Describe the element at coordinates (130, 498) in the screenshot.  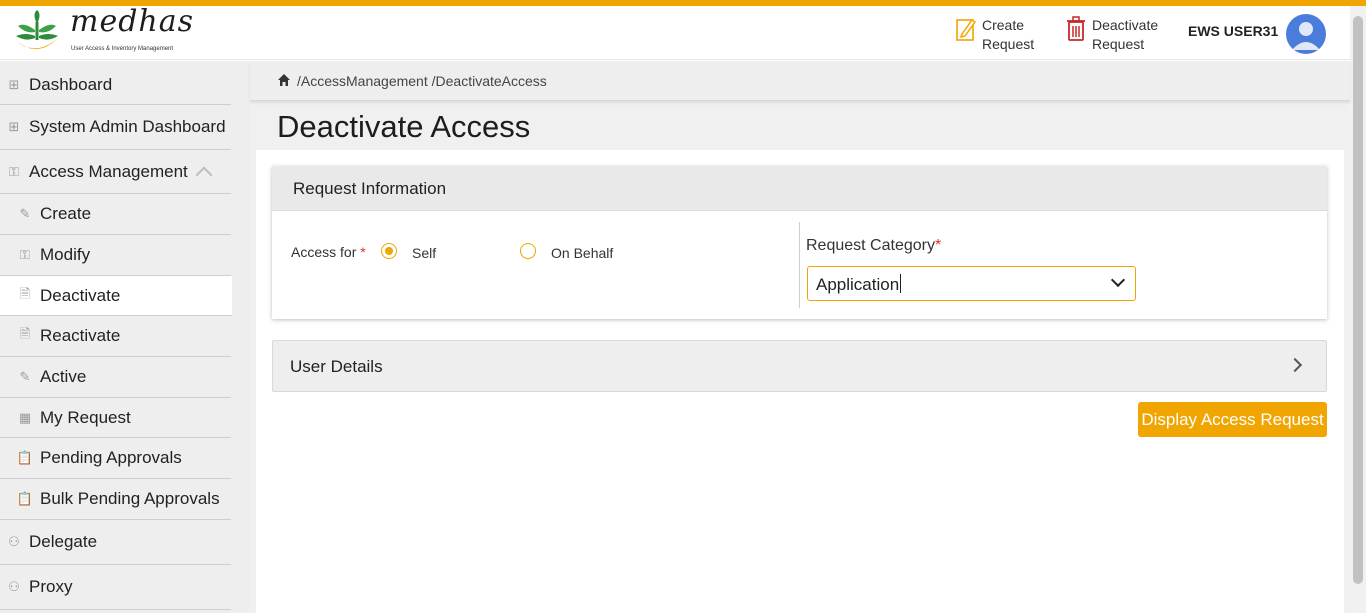
I see `sidebar-item-label: Bulk Pending Approvals` at that location.